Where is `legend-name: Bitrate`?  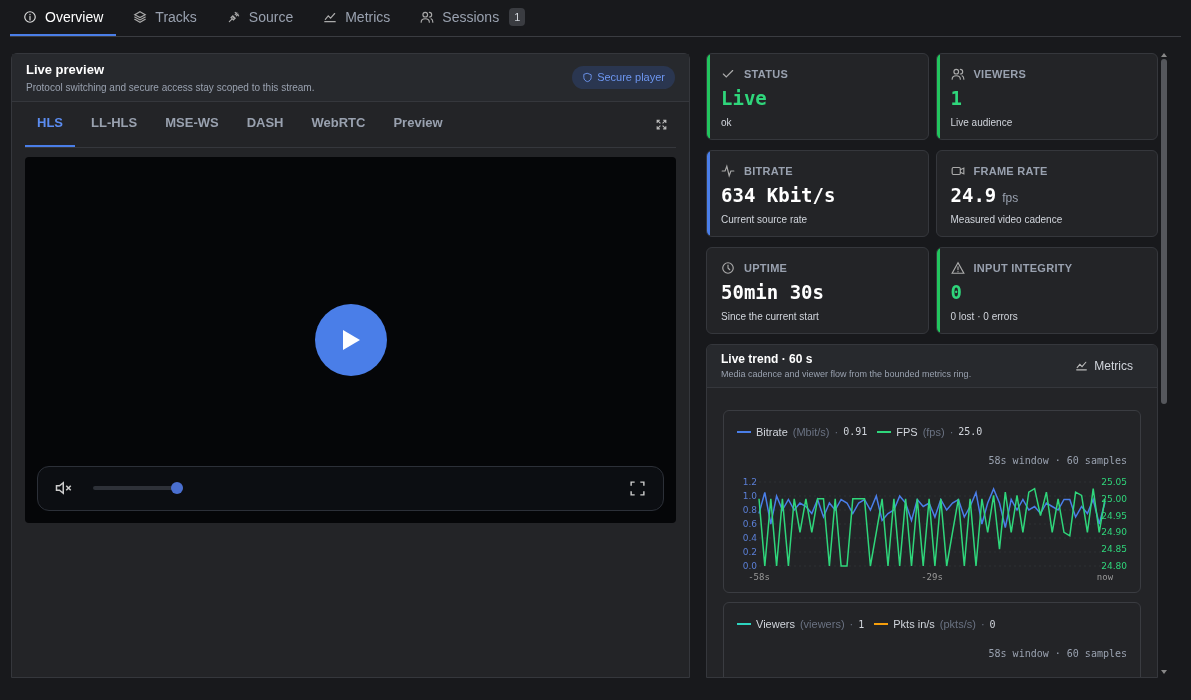 legend-name: Bitrate is located at coordinates (772, 432).